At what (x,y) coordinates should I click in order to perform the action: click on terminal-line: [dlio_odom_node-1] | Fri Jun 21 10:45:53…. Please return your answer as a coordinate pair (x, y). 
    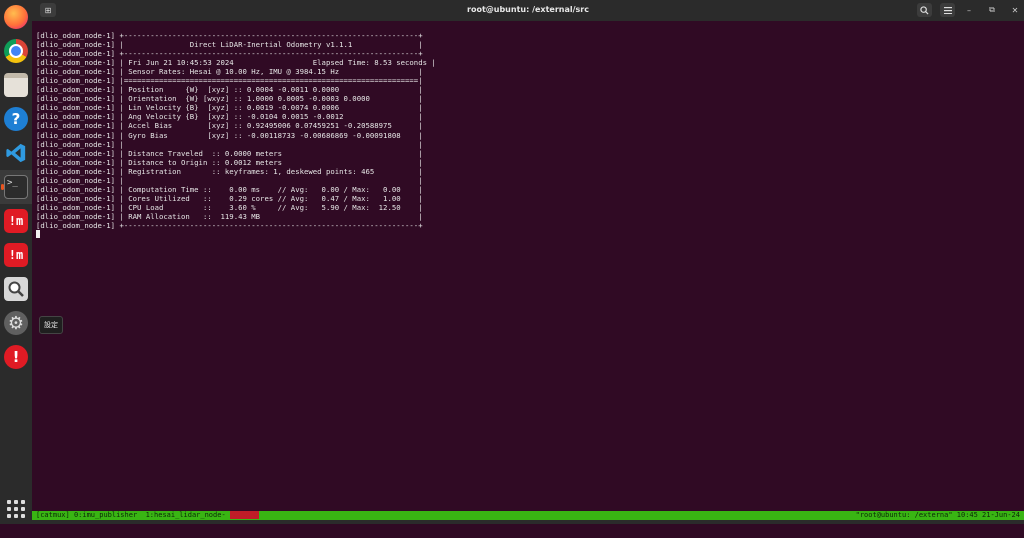
    Looking at the image, I should click on (236, 63).